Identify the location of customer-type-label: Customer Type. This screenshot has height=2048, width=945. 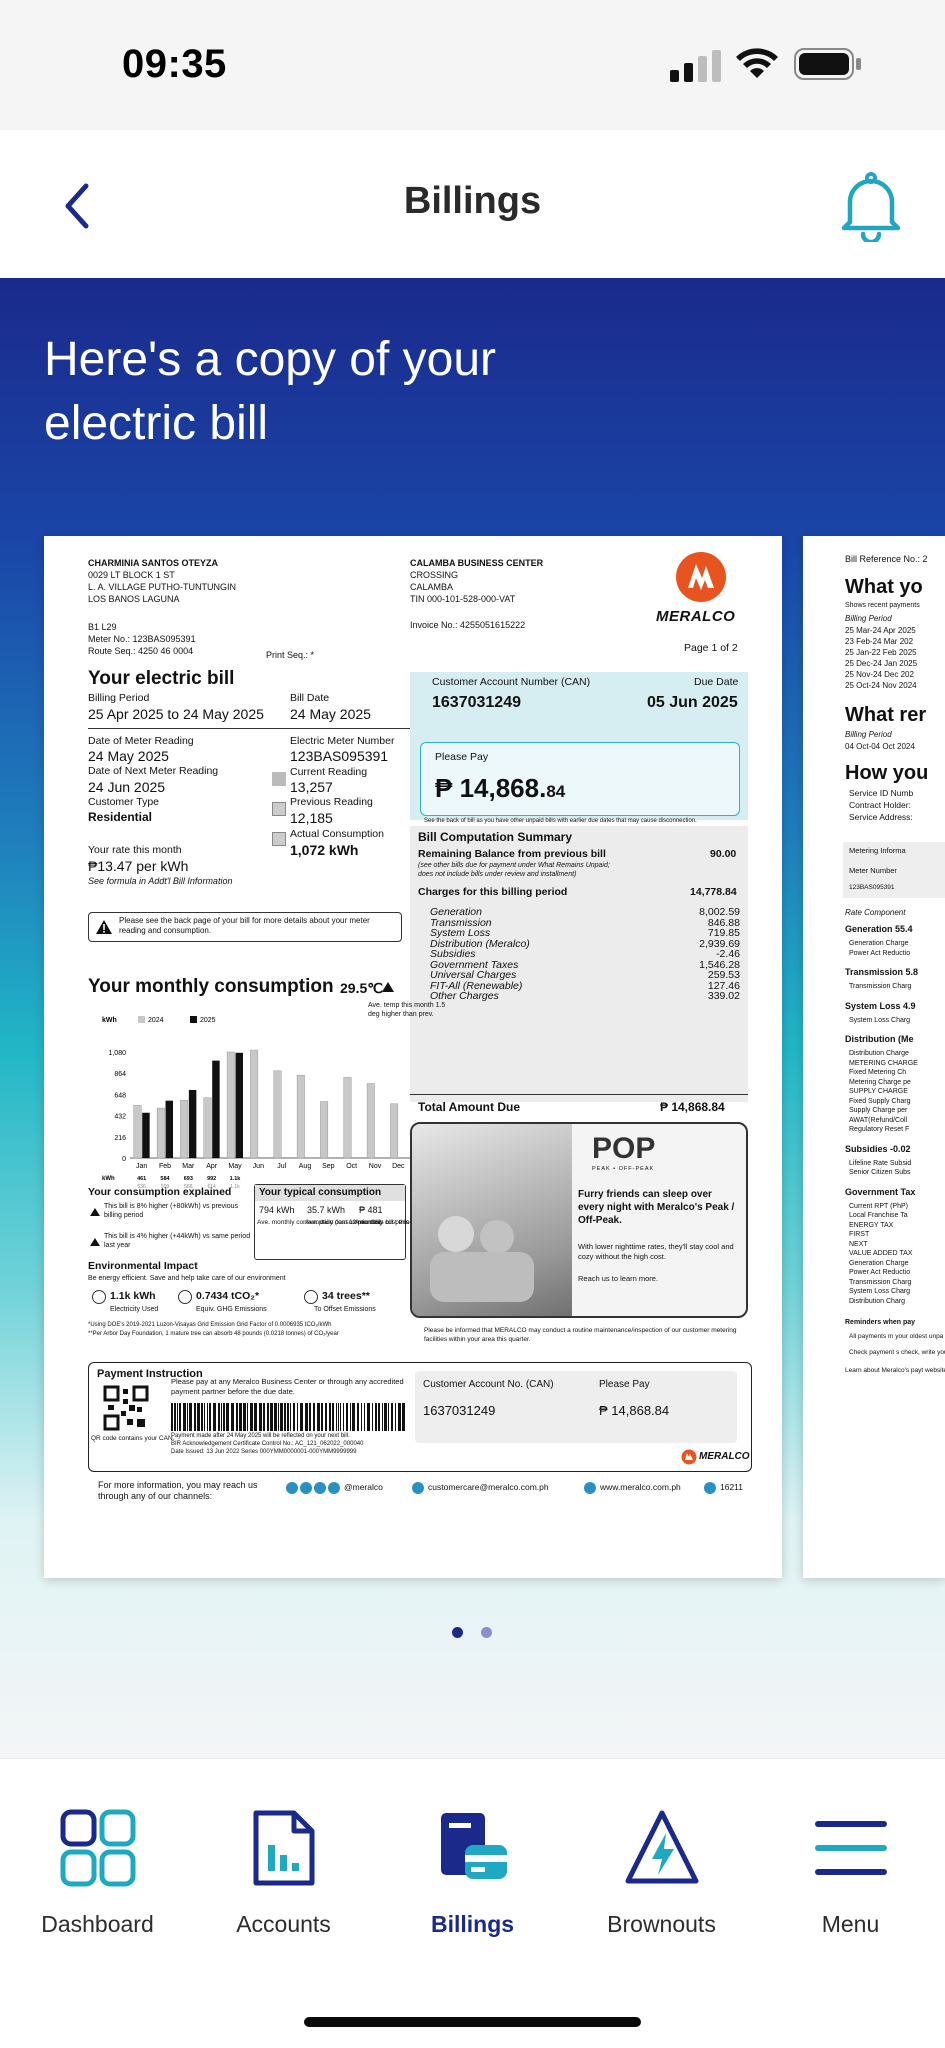
(124, 802).